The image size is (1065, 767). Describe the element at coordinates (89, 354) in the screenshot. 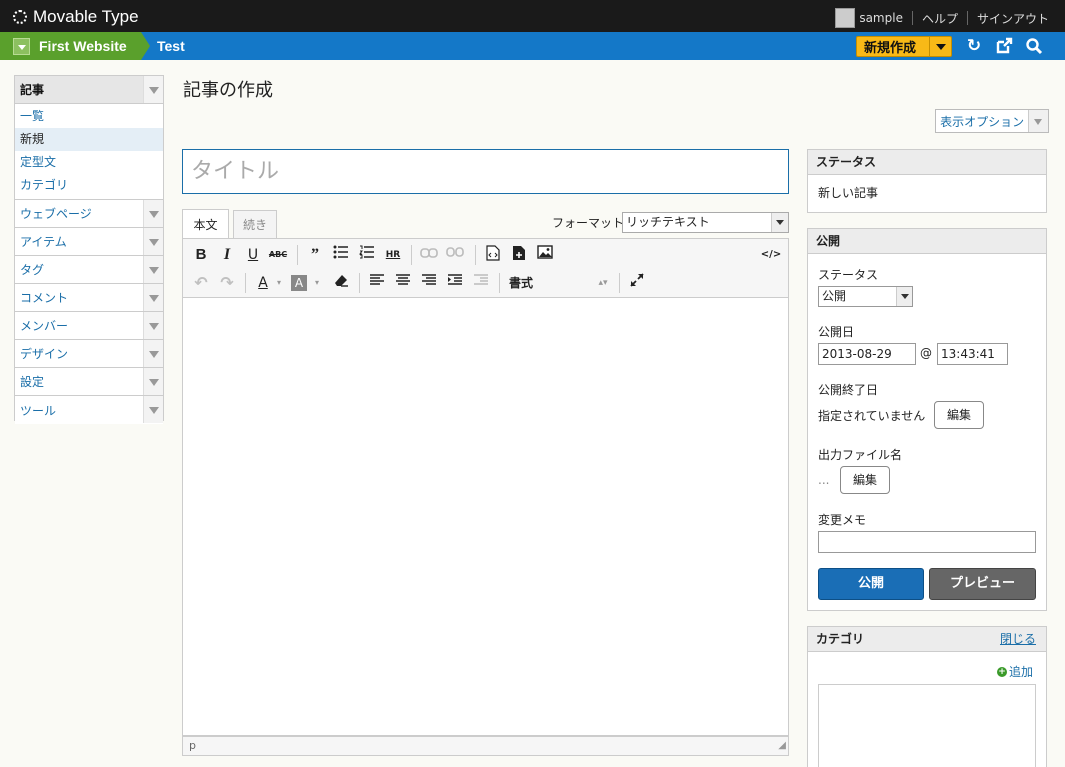

I see `sidebar-item-design: デザイン` at that location.